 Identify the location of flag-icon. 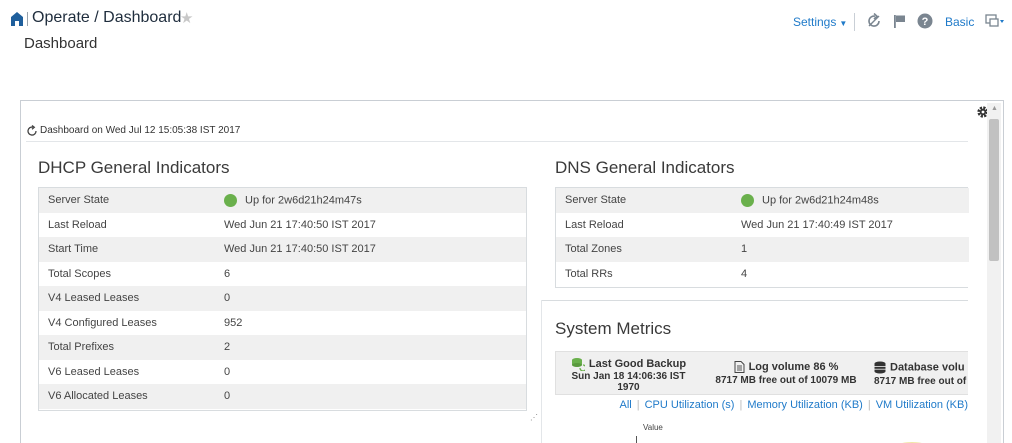
(900, 21).